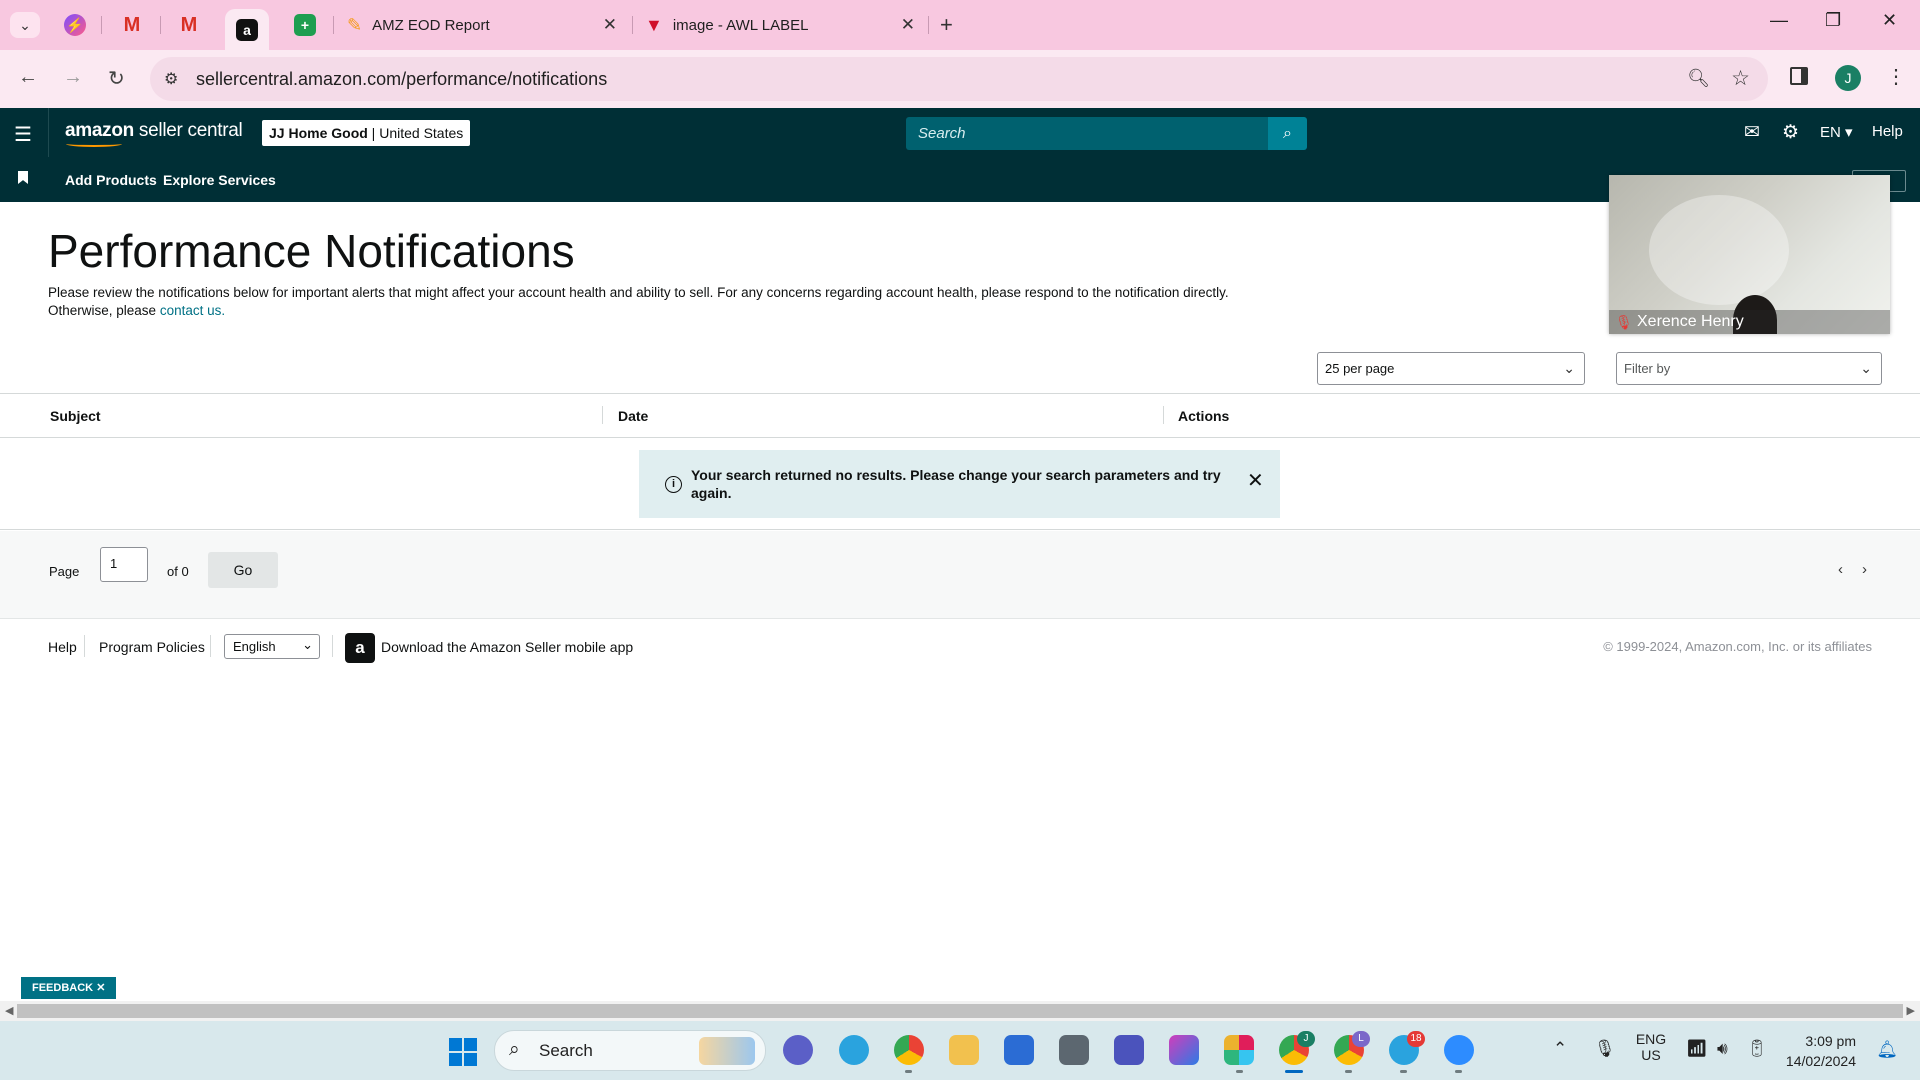 The width and height of the screenshot is (1920, 1080). I want to click on pagination: Page 1 of 0 Go ‹ ›, so click(960, 575).